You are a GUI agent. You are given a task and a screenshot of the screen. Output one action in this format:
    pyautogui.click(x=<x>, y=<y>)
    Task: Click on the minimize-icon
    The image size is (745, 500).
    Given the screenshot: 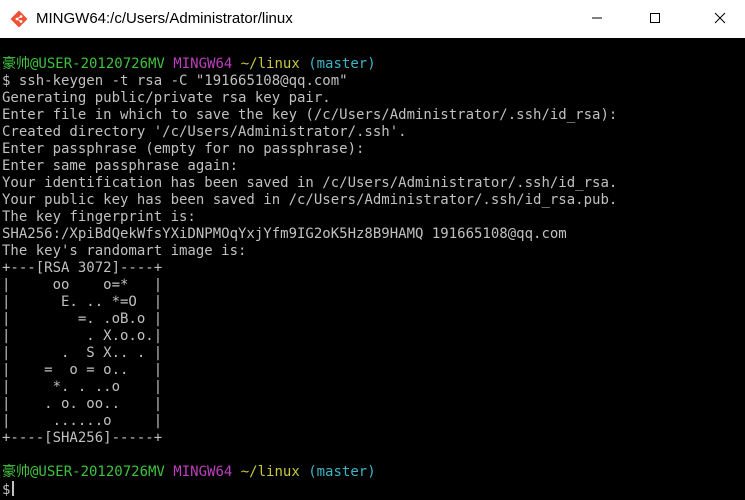 What is the action you would take?
    pyautogui.click(x=597, y=19)
    